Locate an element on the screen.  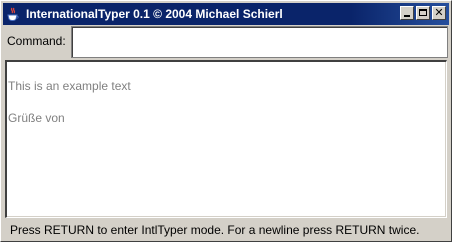
command-label: Command: is located at coordinates (36, 41).